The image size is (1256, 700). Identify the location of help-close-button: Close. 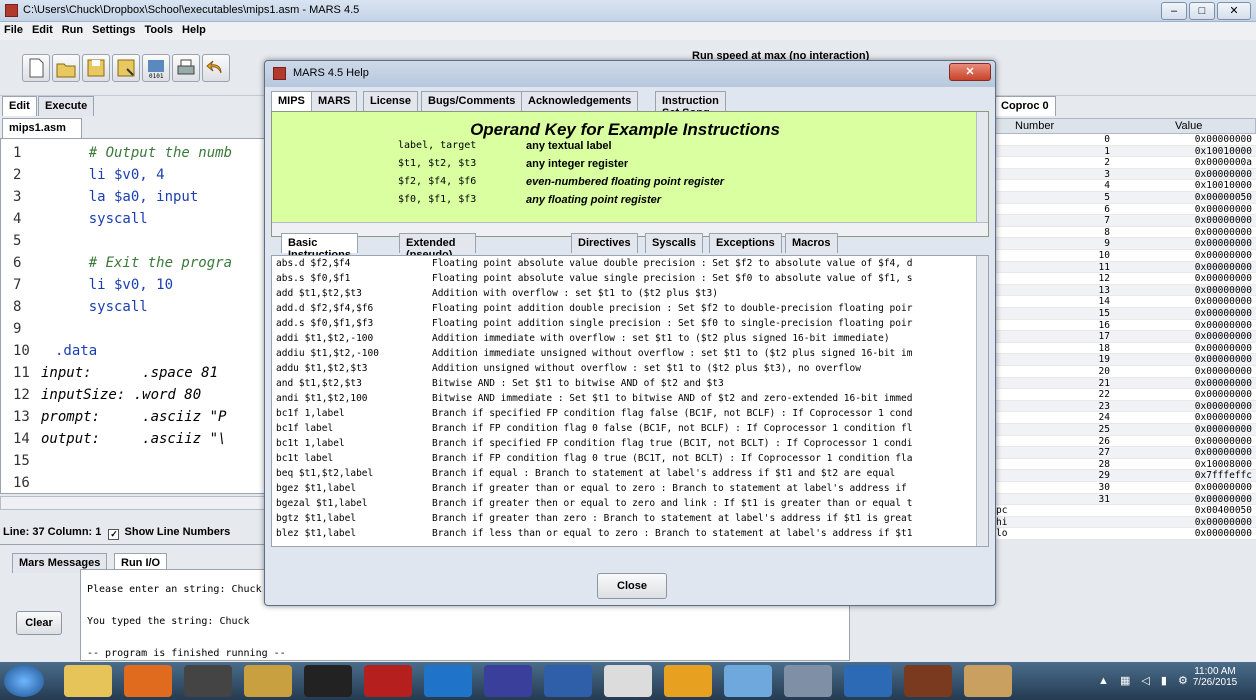
(632, 586).